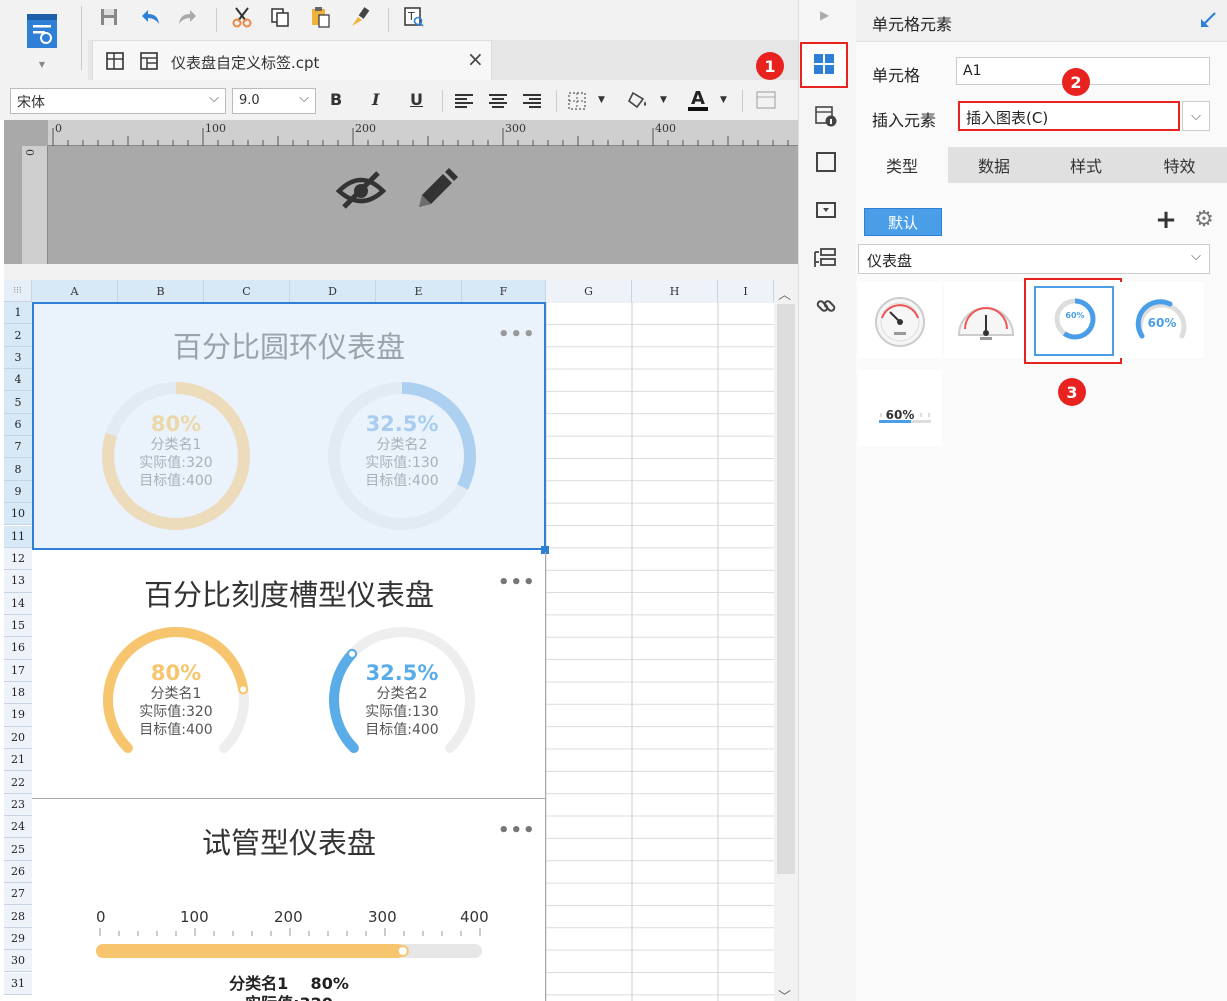 This screenshot has height=1001, width=1227. What do you see at coordinates (18, 626) in the screenshot?
I see `row-header: 15` at bounding box center [18, 626].